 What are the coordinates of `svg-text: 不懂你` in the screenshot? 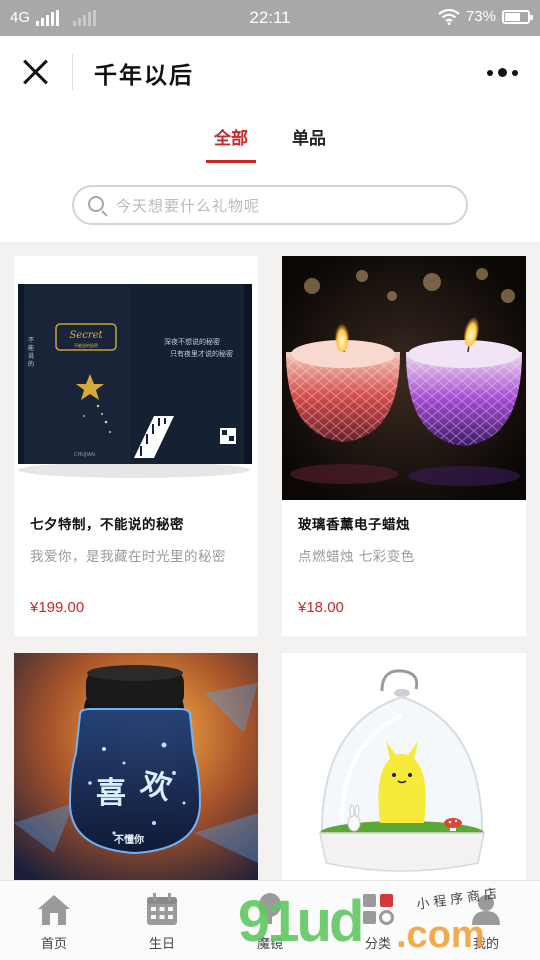 It's located at (129, 839).